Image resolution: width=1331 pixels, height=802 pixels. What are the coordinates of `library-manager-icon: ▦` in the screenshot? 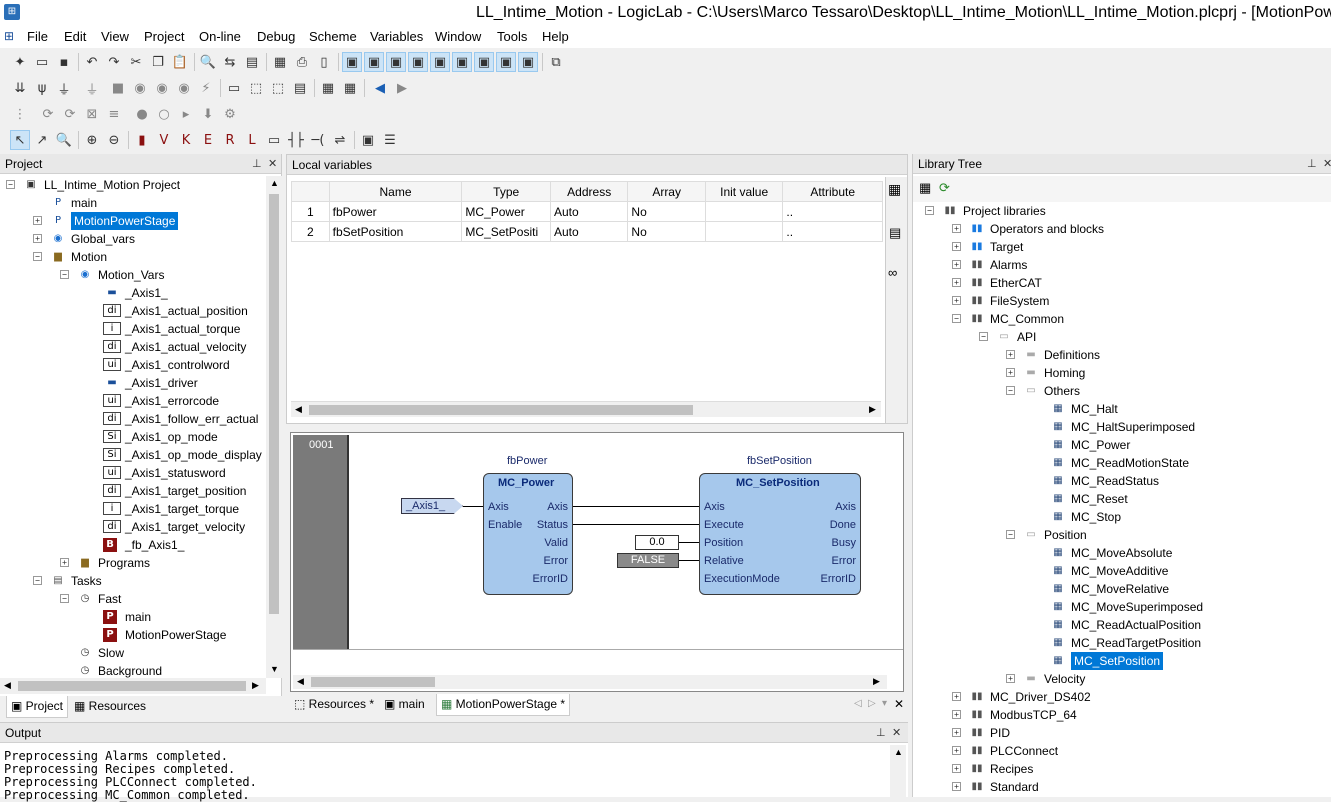 It's located at (925, 188).